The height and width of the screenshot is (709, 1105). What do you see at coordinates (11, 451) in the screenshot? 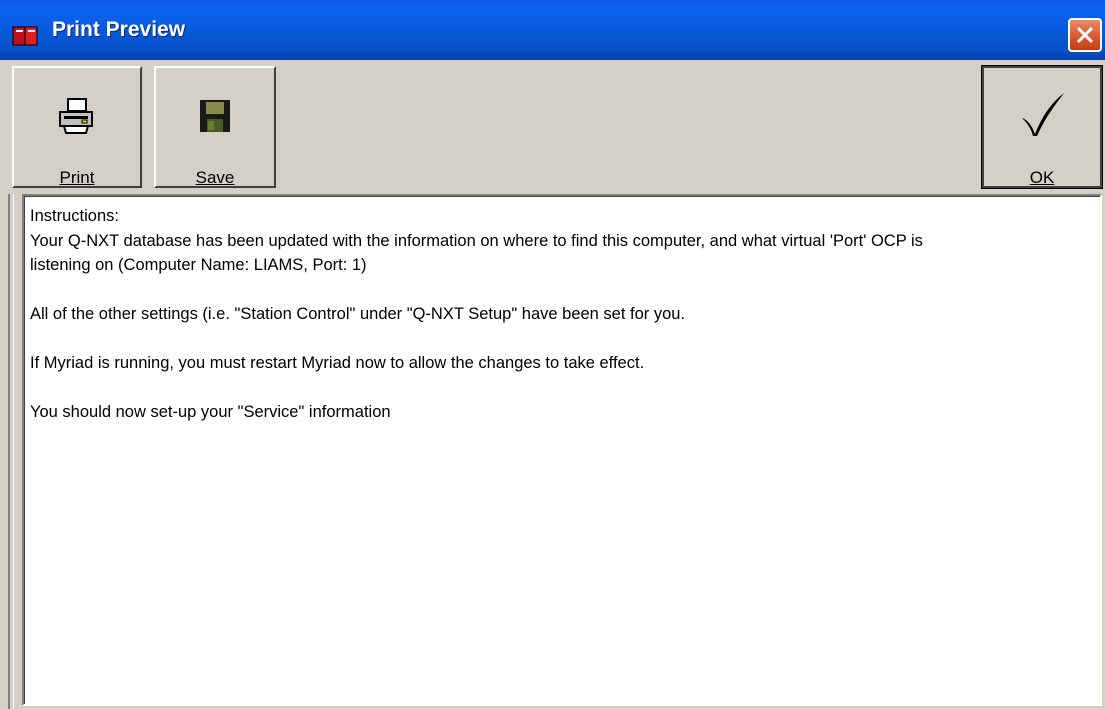
I see `frame-edge` at bounding box center [11, 451].